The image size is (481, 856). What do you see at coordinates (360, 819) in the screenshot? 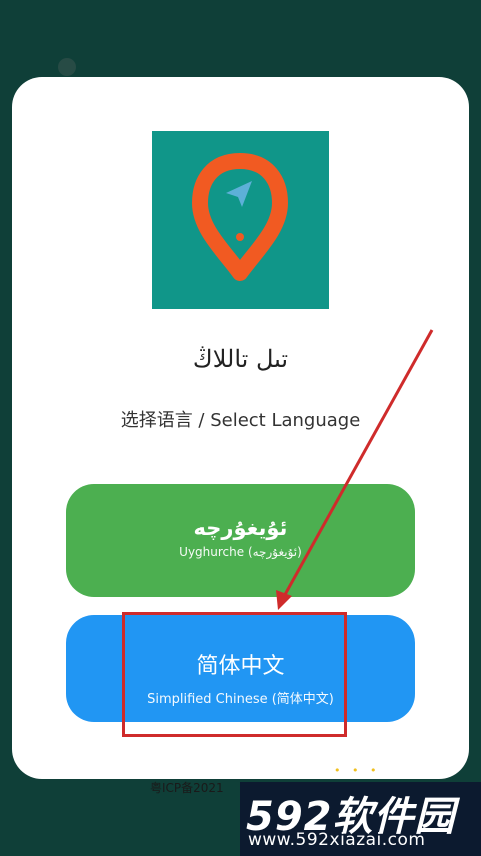
I see `site-watermark: 592软件园 www.592xiazai.com` at bounding box center [360, 819].